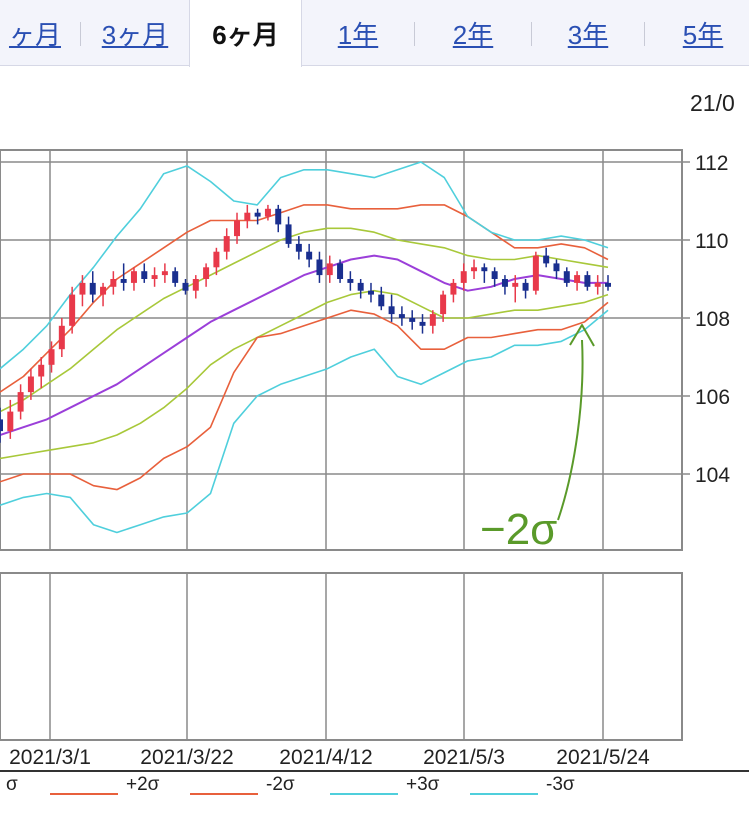 This screenshot has height=835, width=749. Describe the element at coordinates (711, 163) in the screenshot. I see `y-tick-label: 112` at that location.